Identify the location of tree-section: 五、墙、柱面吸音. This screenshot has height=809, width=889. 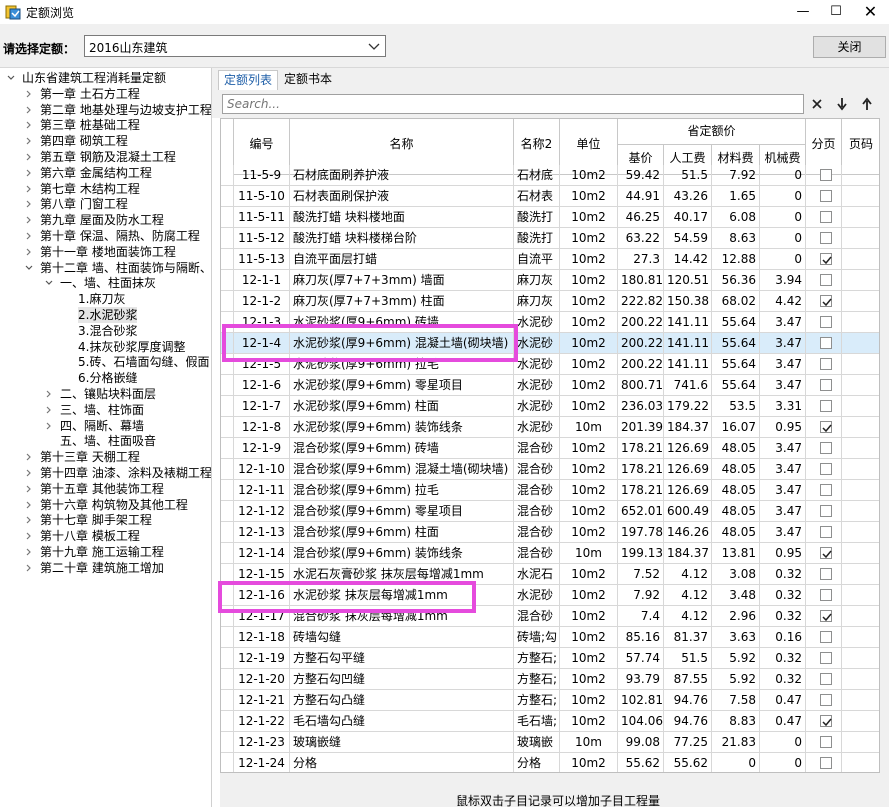
(108, 441).